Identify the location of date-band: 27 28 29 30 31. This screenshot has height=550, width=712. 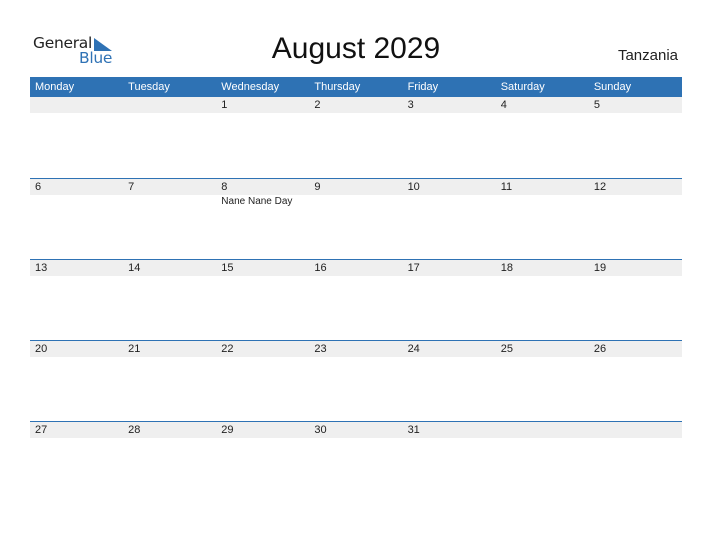
(356, 430).